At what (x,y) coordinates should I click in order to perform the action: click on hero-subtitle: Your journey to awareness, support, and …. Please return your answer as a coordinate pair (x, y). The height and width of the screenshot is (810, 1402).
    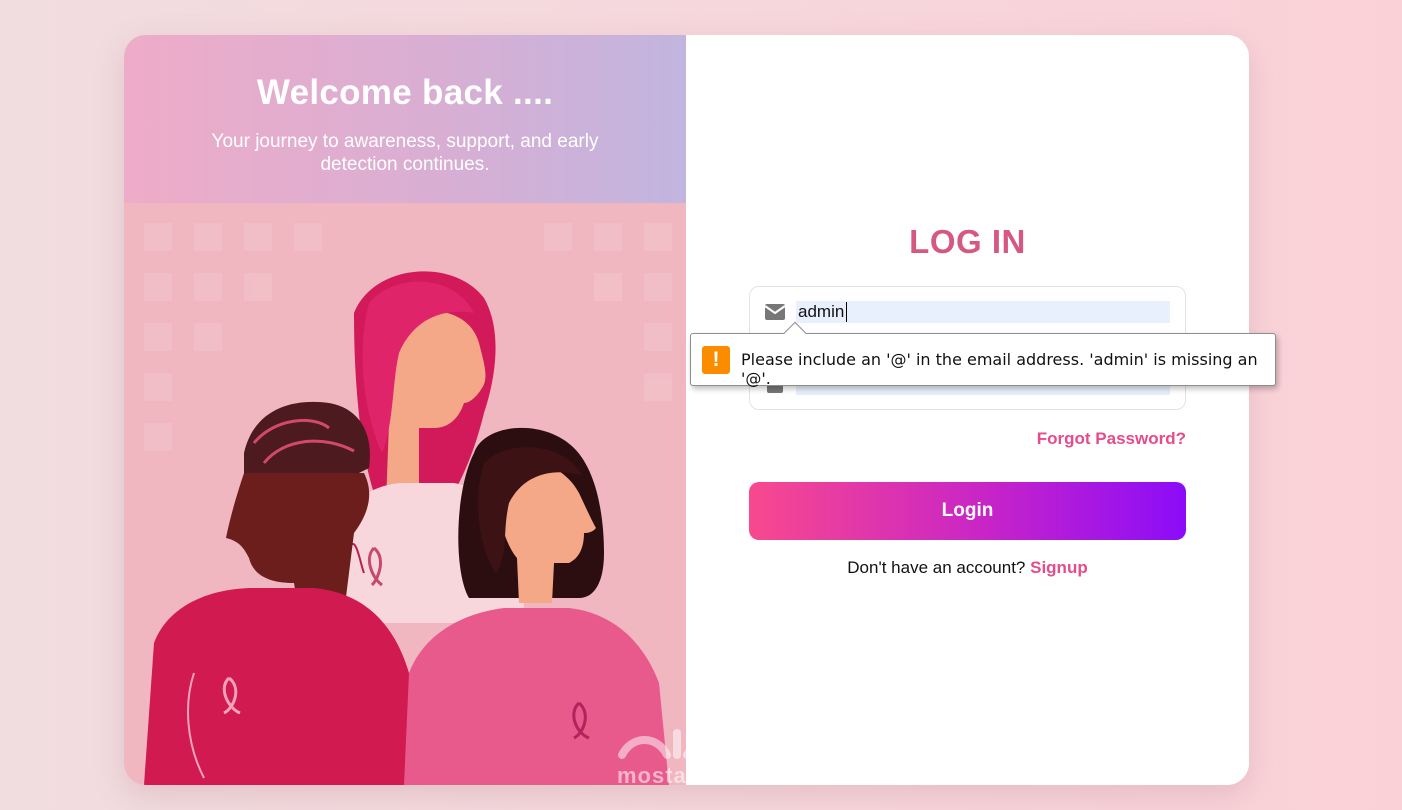
    Looking at the image, I should click on (405, 153).